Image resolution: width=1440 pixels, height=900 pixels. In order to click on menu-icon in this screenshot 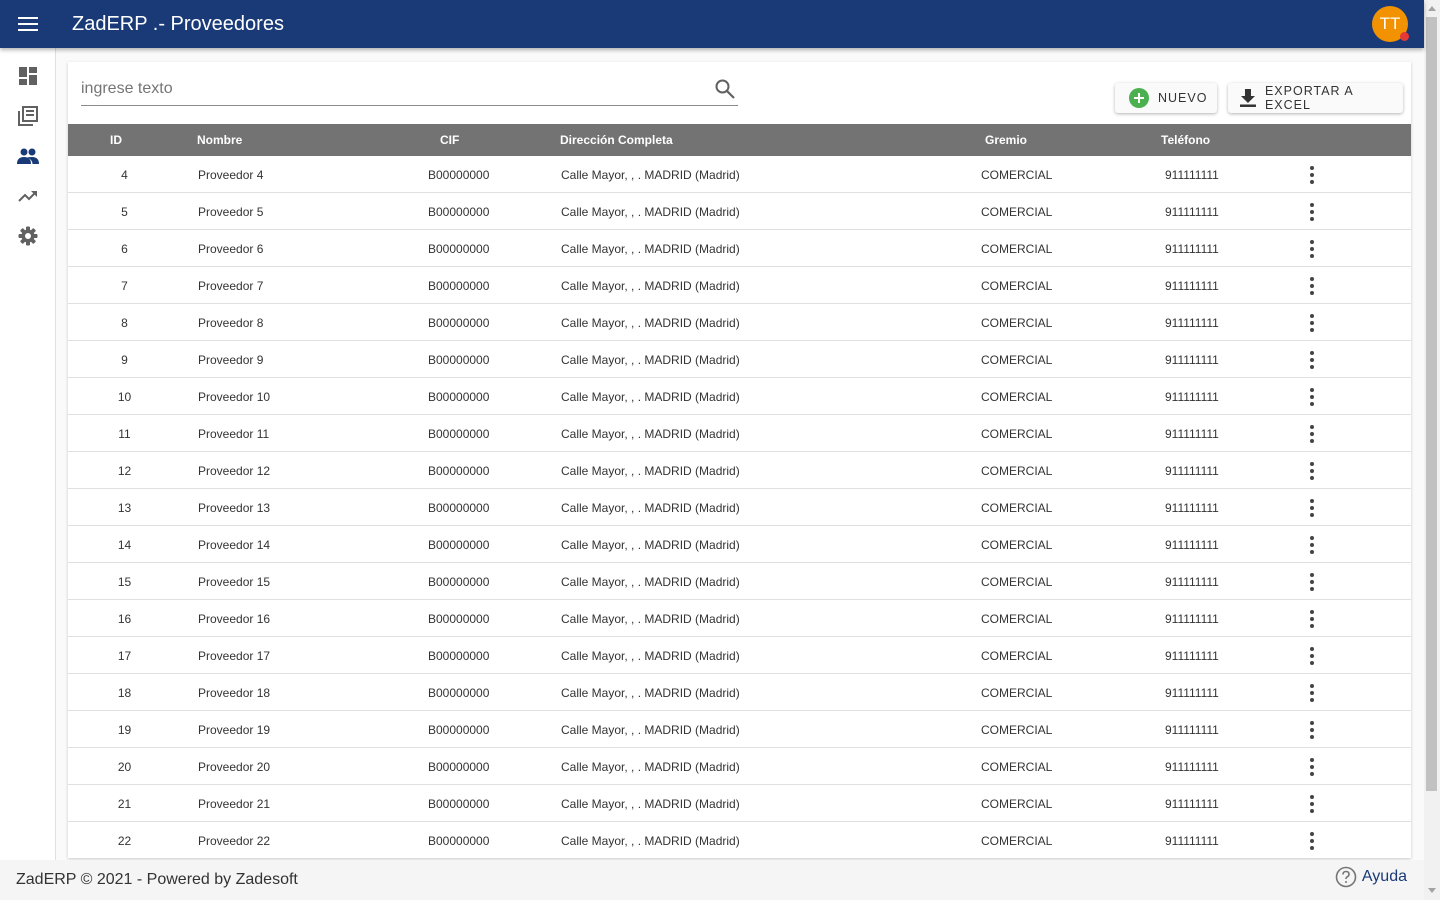, I will do `click(28, 24)`.